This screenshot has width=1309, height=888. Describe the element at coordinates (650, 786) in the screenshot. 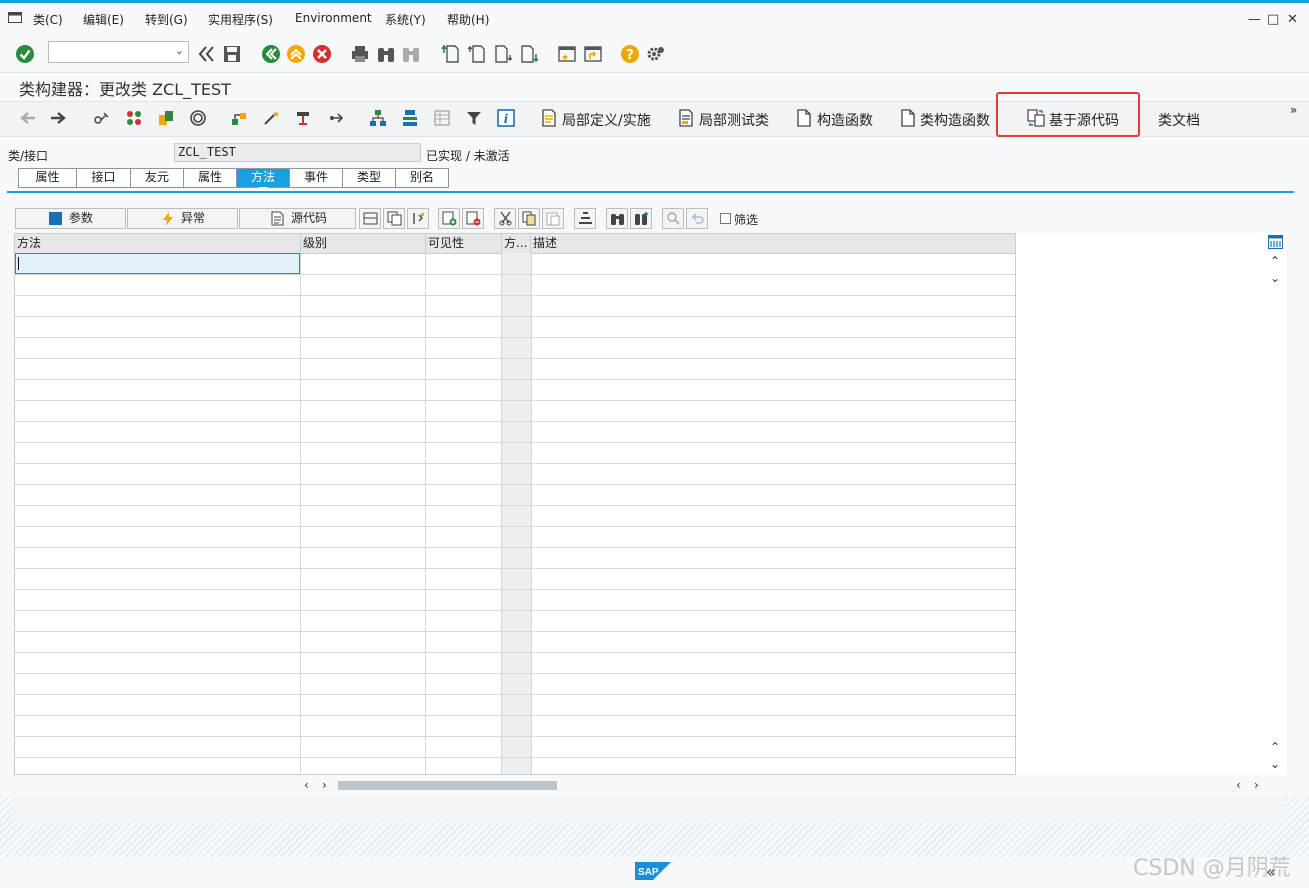

I see `horizontal-scrollbar` at that location.